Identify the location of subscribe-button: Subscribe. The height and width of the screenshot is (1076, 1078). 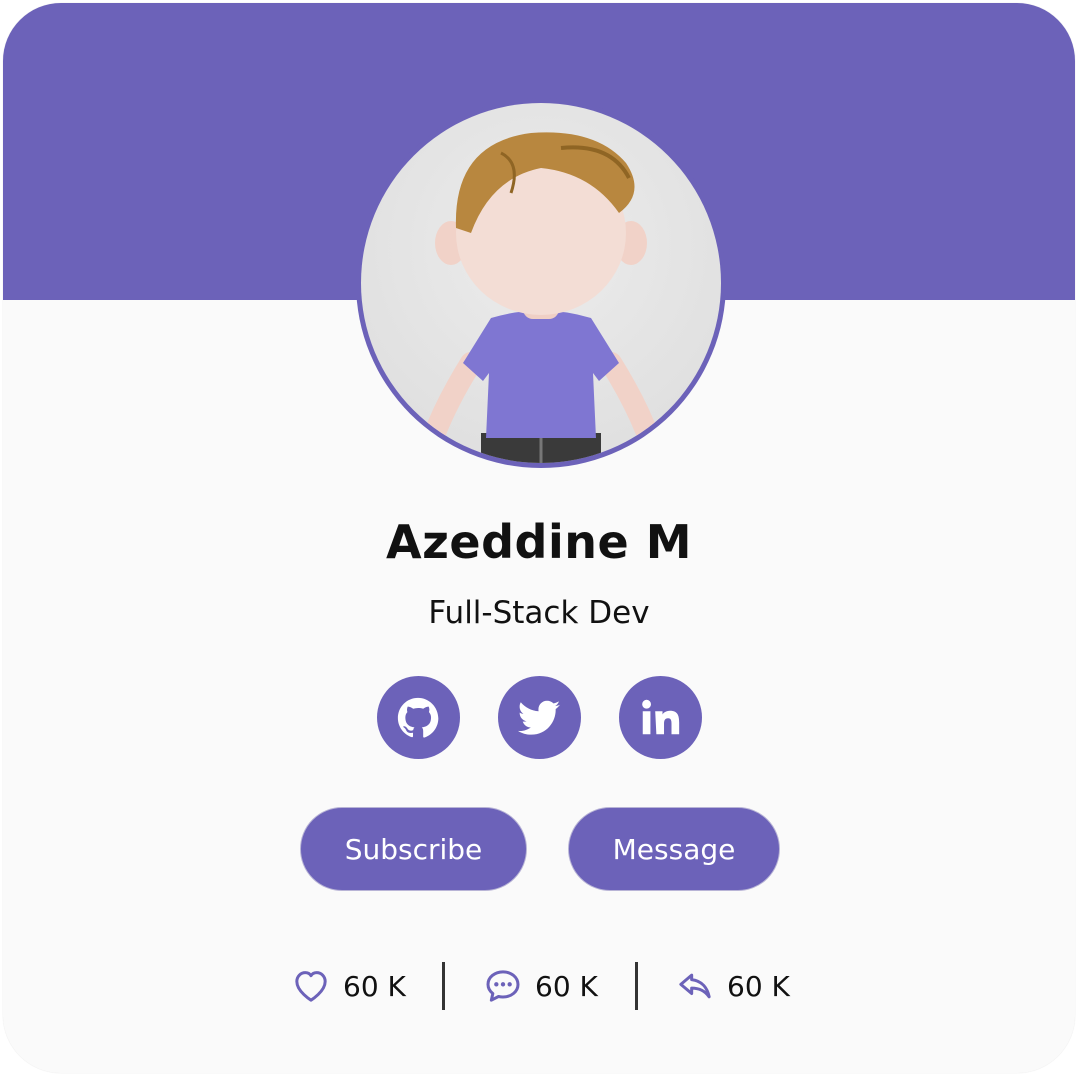
(413, 849).